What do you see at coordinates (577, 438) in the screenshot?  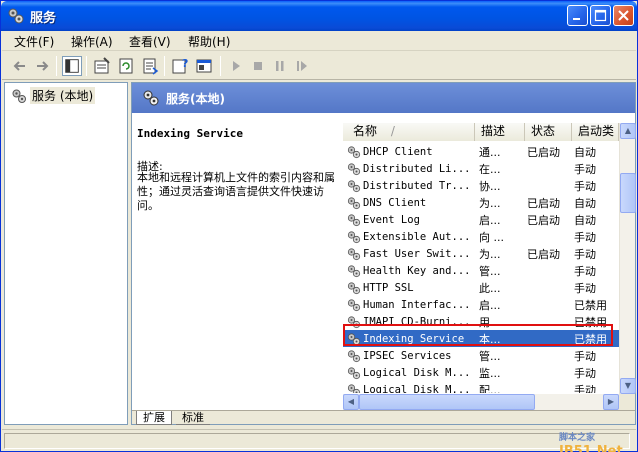 I see `watermark-sub: 脚本之家` at bounding box center [577, 438].